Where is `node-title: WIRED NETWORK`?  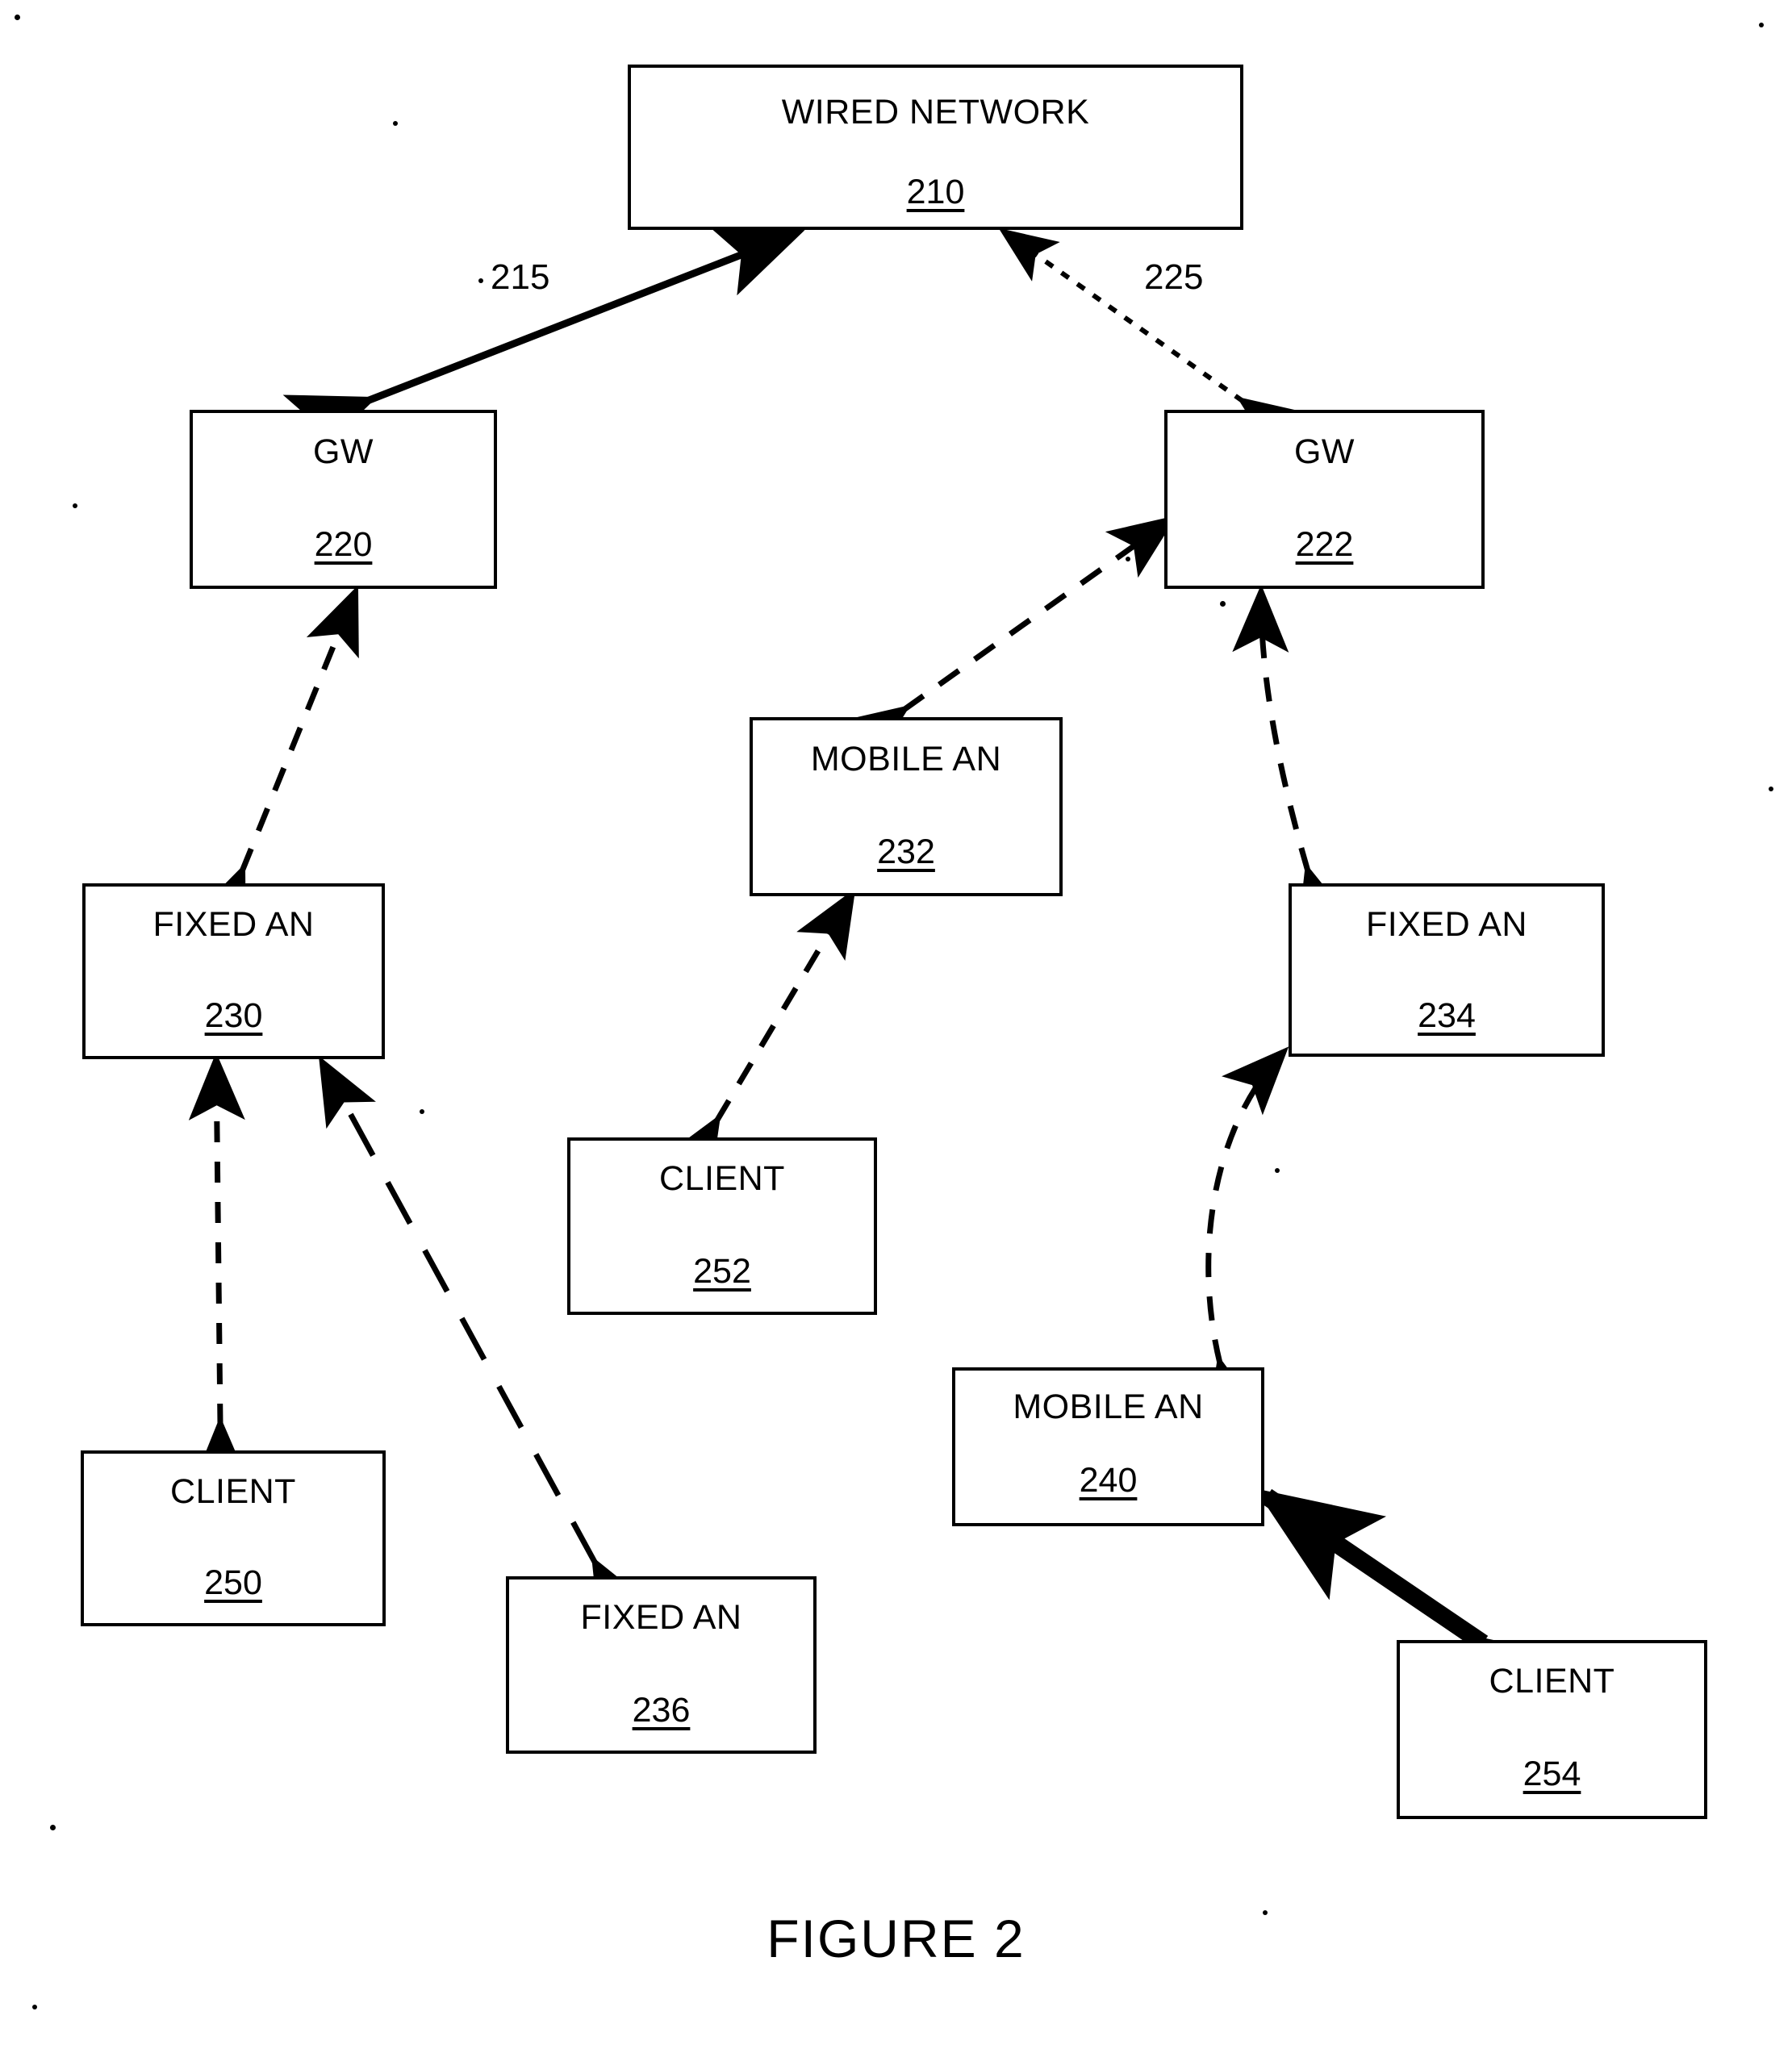 node-title: WIRED NETWORK is located at coordinates (935, 112).